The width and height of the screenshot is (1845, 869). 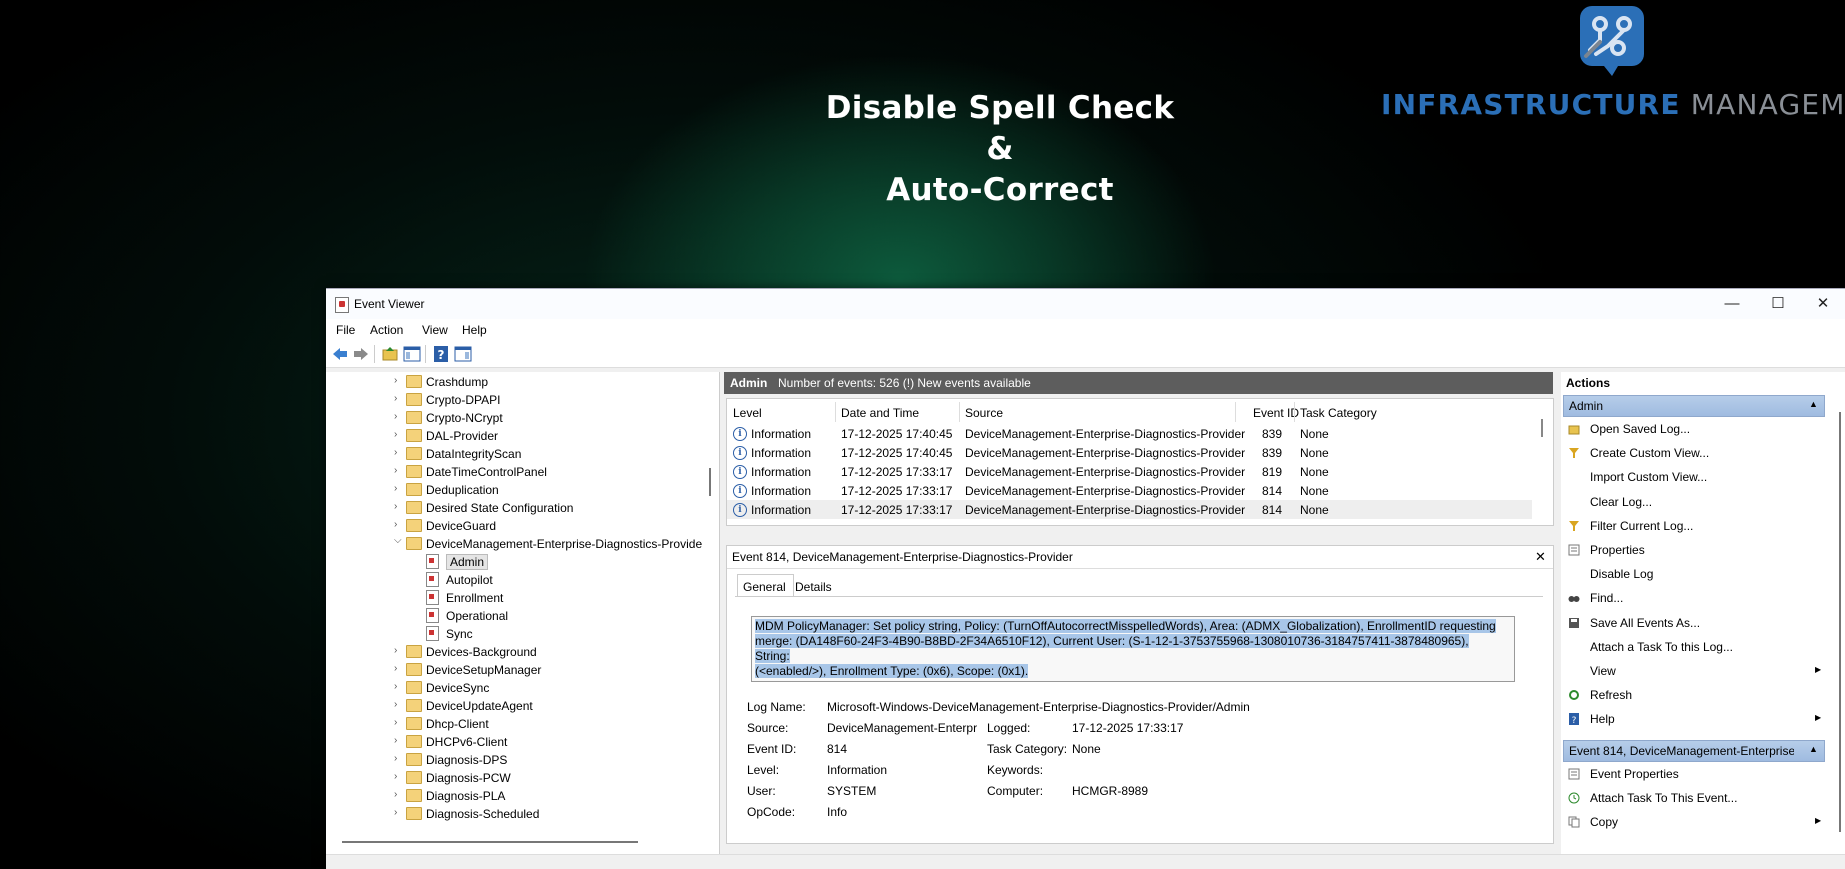 I want to click on action-item: Help, so click(x=1602, y=719).